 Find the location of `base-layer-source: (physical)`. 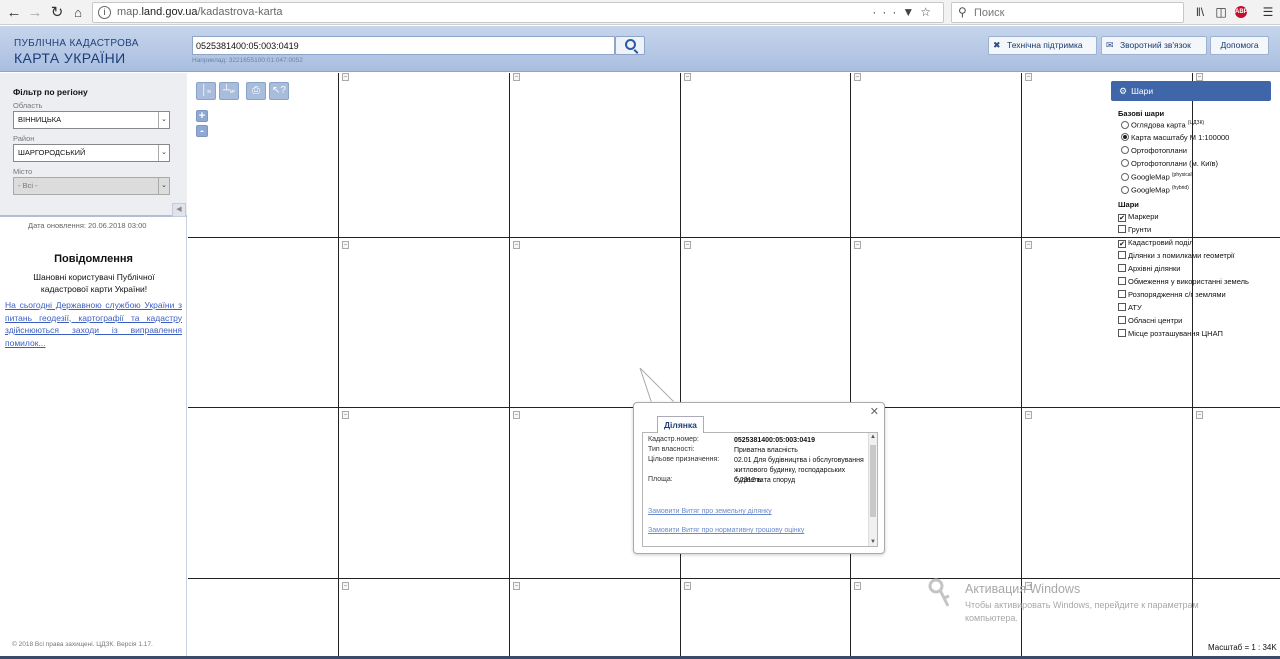

base-layer-source: (physical) is located at coordinates (1182, 175).